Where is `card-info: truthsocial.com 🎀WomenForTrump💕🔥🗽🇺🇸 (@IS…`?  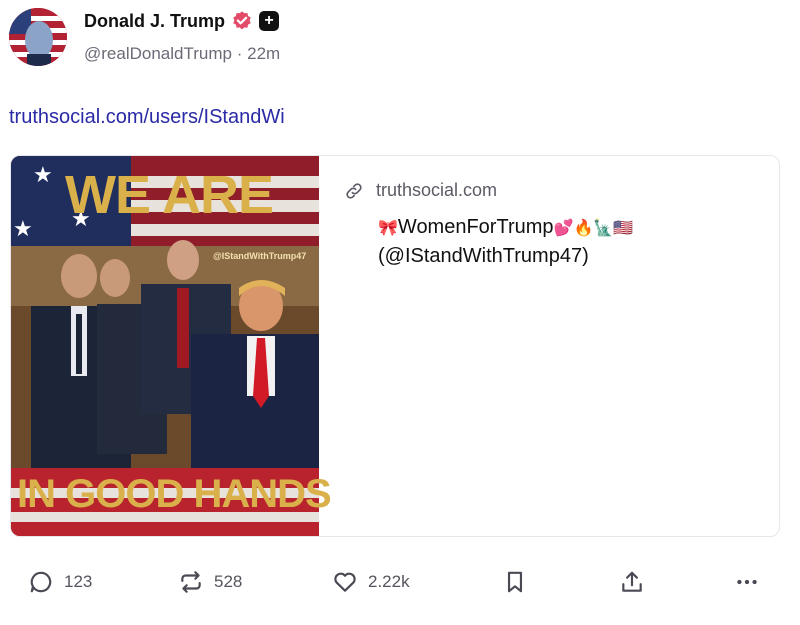
card-info: truthsocial.com 🎀WomenForTrump💕🔥🗽🇺🇸 (@IS… is located at coordinates (554, 225).